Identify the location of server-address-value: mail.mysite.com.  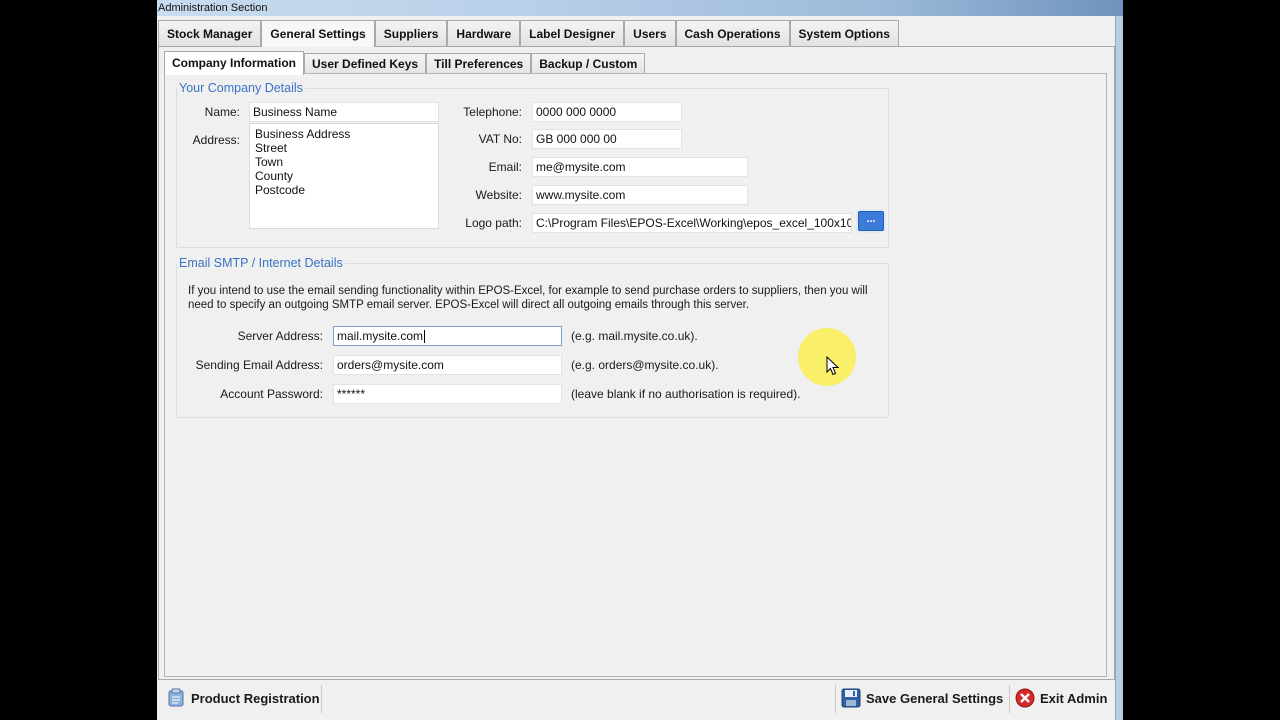
(380, 336).